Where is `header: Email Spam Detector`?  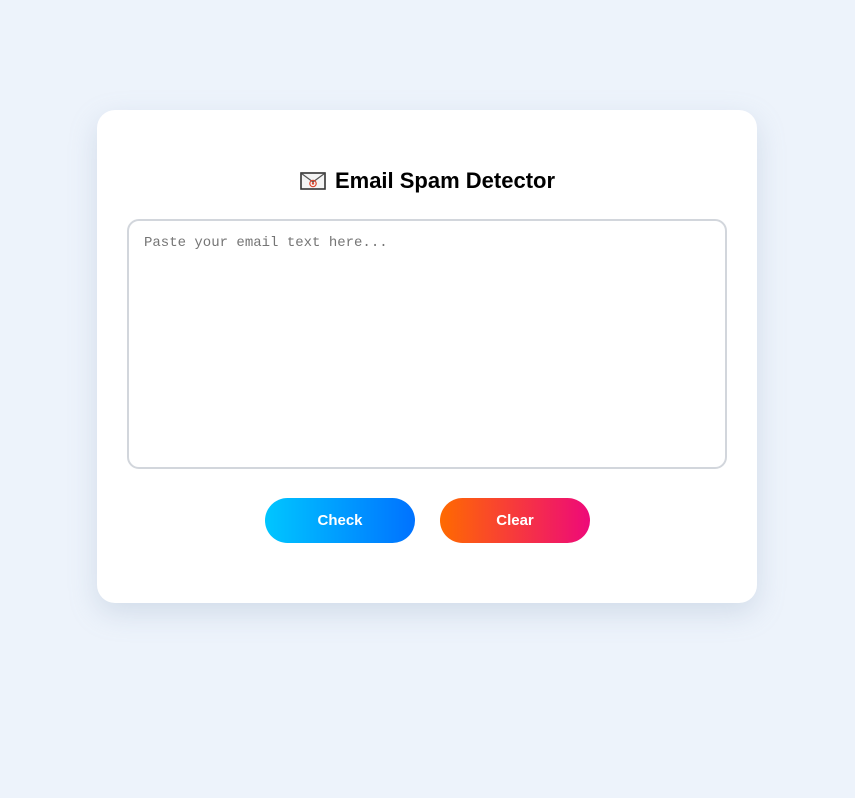 header: Email Spam Detector is located at coordinates (427, 181).